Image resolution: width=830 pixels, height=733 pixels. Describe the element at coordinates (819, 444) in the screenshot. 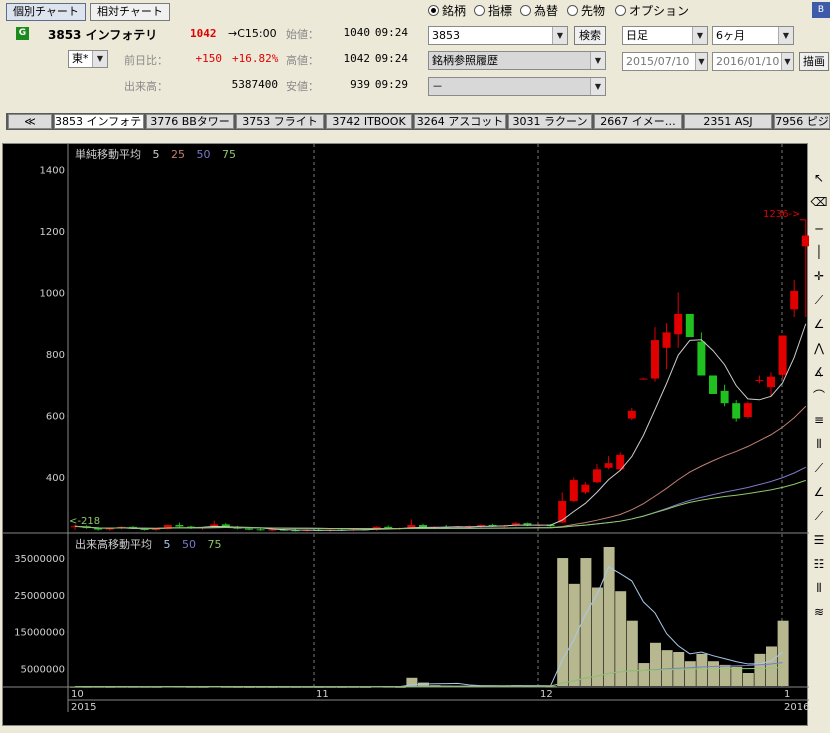

I see `fibonacci-time-icon: ⦀` at that location.